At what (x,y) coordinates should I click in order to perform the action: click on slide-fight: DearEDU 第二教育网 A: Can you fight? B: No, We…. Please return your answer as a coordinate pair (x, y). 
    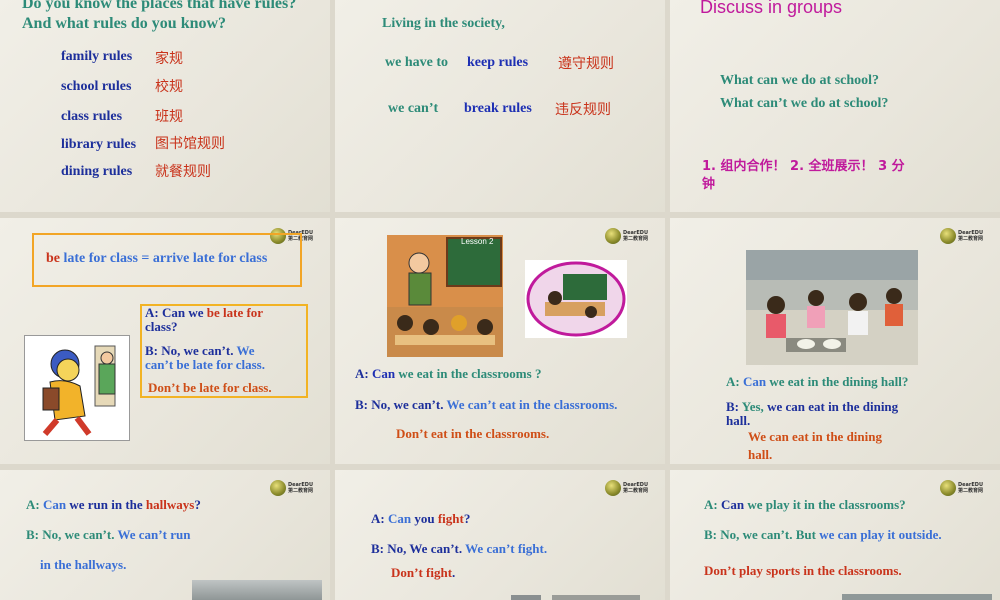
    Looking at the image, I should click on (500, 535).